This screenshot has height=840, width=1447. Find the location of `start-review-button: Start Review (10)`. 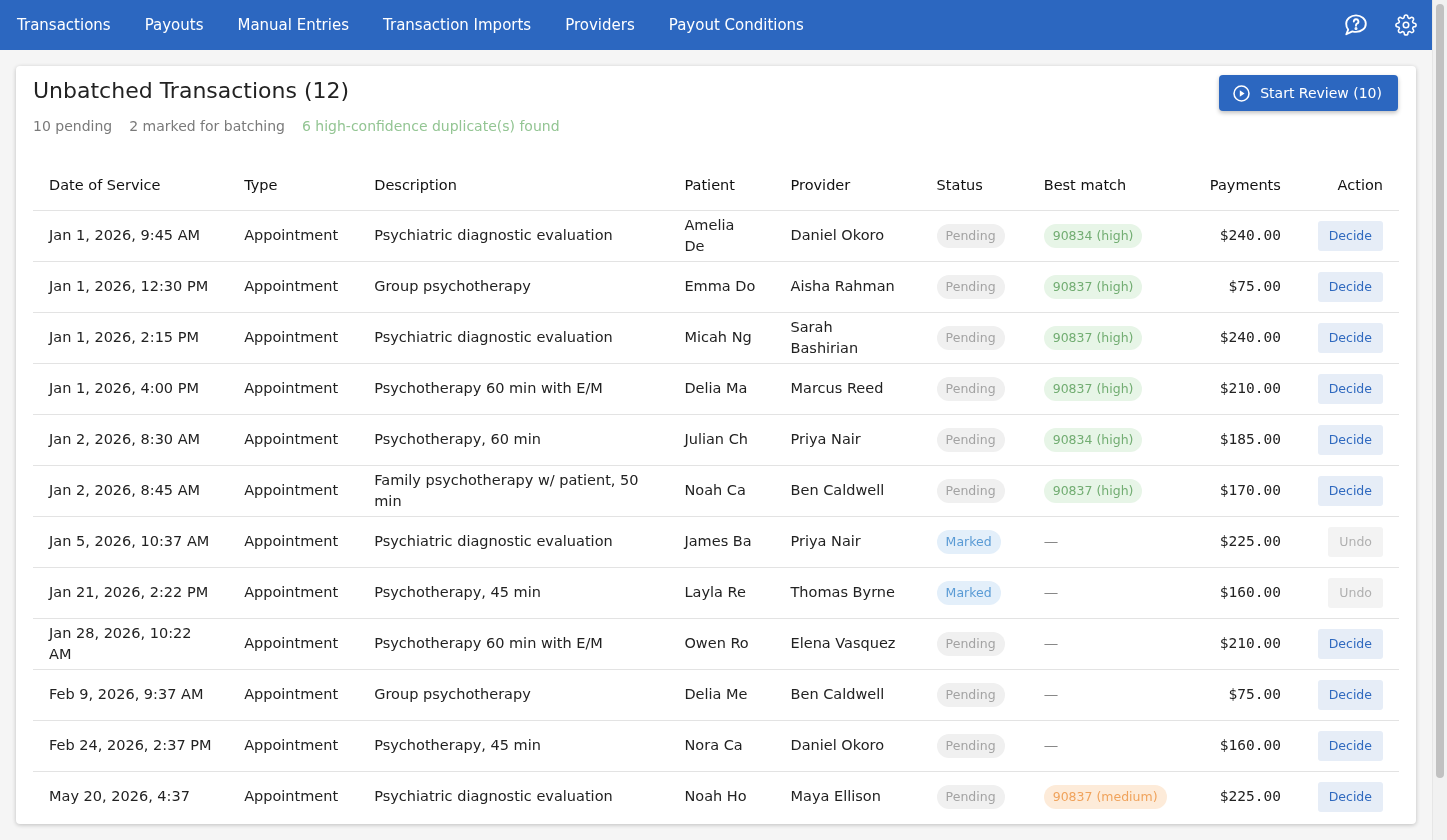

start-review-button: Start Review (10) is located at coordinates (1308, 93).